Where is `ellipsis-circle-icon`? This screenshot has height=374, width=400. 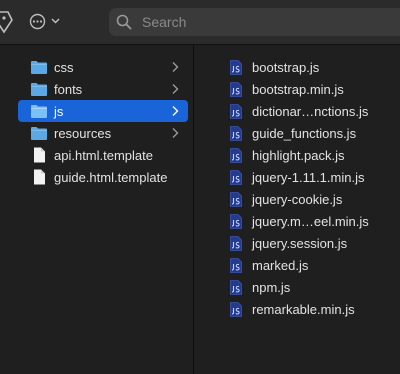 ellipsis-circle-icon is located at coordinates (37, 21).